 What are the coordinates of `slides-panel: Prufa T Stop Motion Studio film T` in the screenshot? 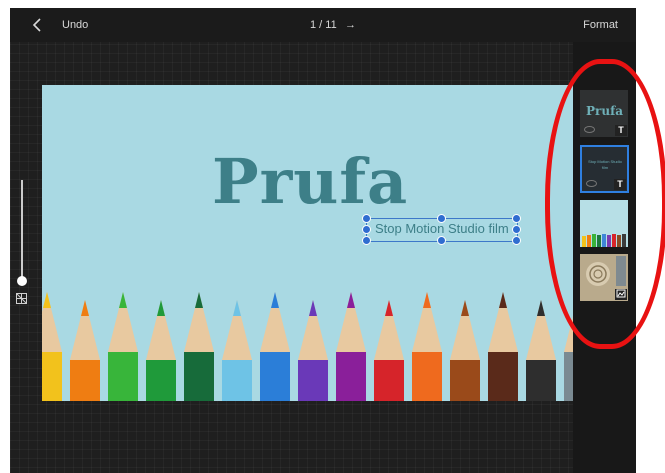 It's located at (604, 257).